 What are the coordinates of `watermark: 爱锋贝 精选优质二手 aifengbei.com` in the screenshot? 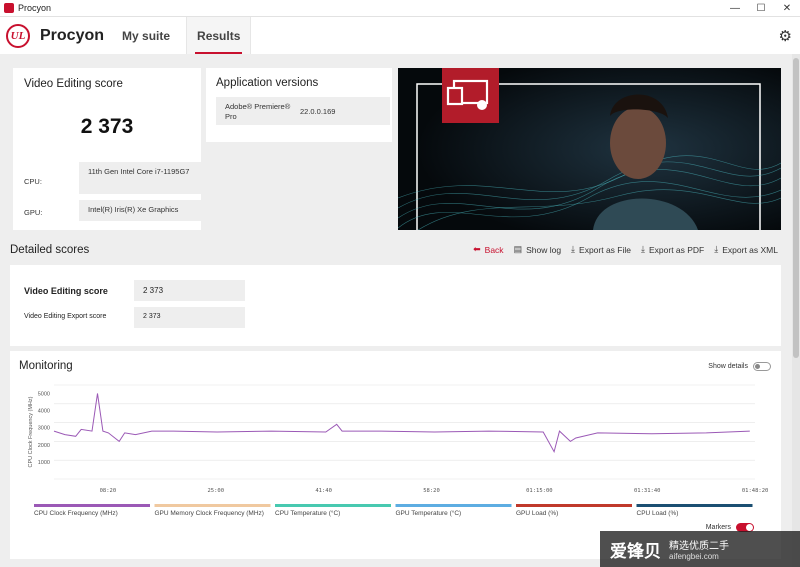 It's located at (700, 549).